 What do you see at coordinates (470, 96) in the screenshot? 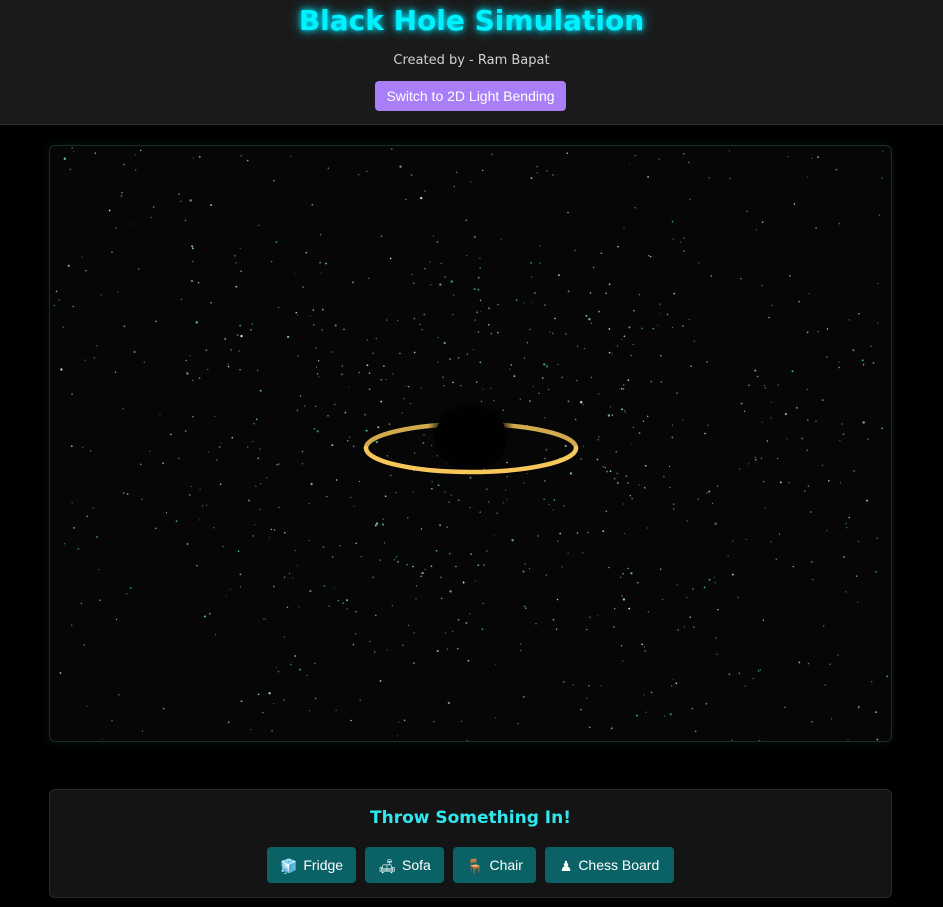
I see `switch-mode-button: Switch to 2D Light Bending` at bounding box center [470, 96].